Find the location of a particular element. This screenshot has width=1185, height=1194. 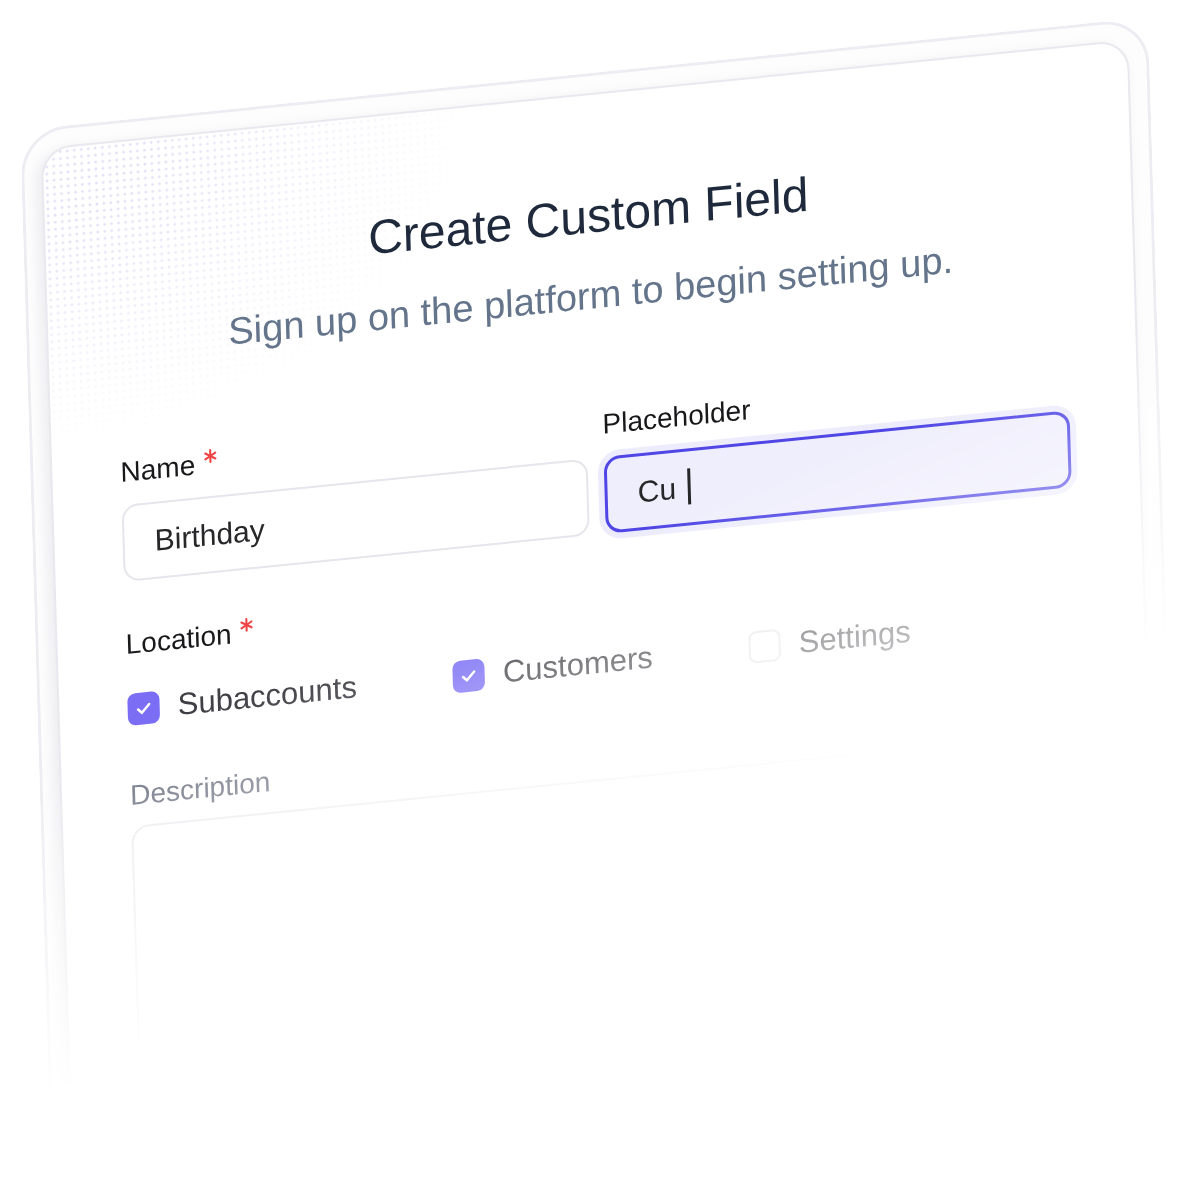

option-label: Customers is located at coordinates (578, 665).